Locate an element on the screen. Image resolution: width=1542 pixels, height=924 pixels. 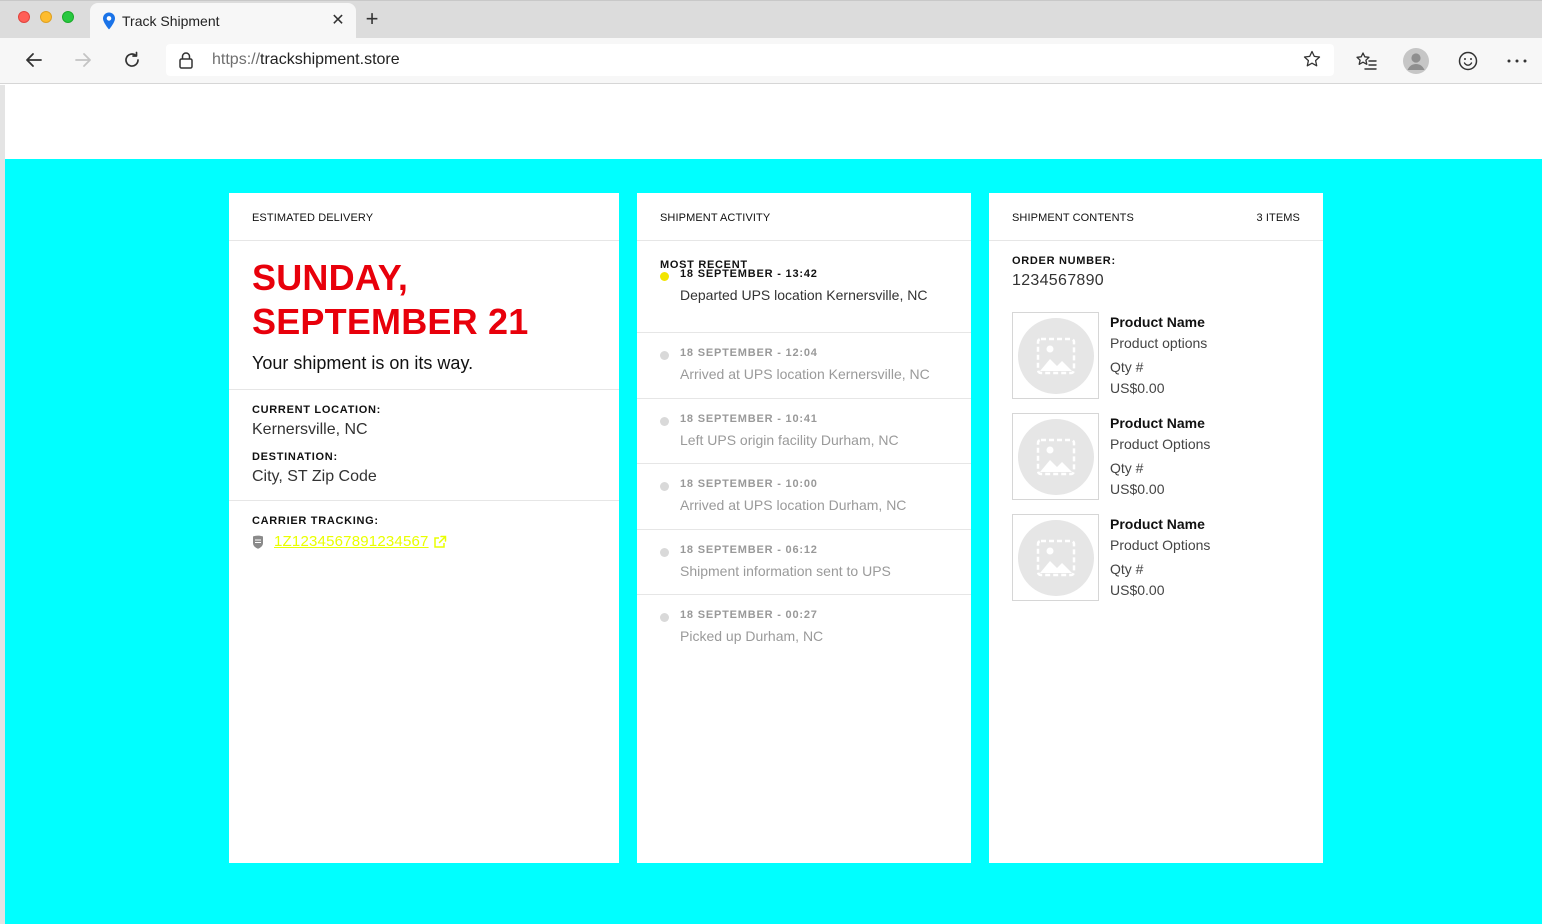
profile-button is located at coordinates (1416, 61).